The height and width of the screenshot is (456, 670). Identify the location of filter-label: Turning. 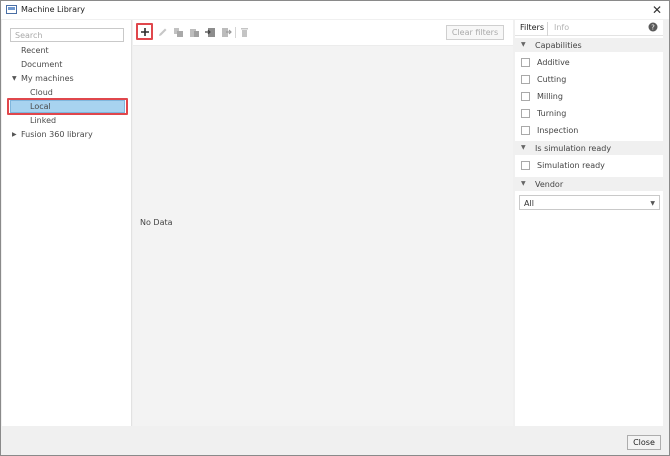
(552, 113).